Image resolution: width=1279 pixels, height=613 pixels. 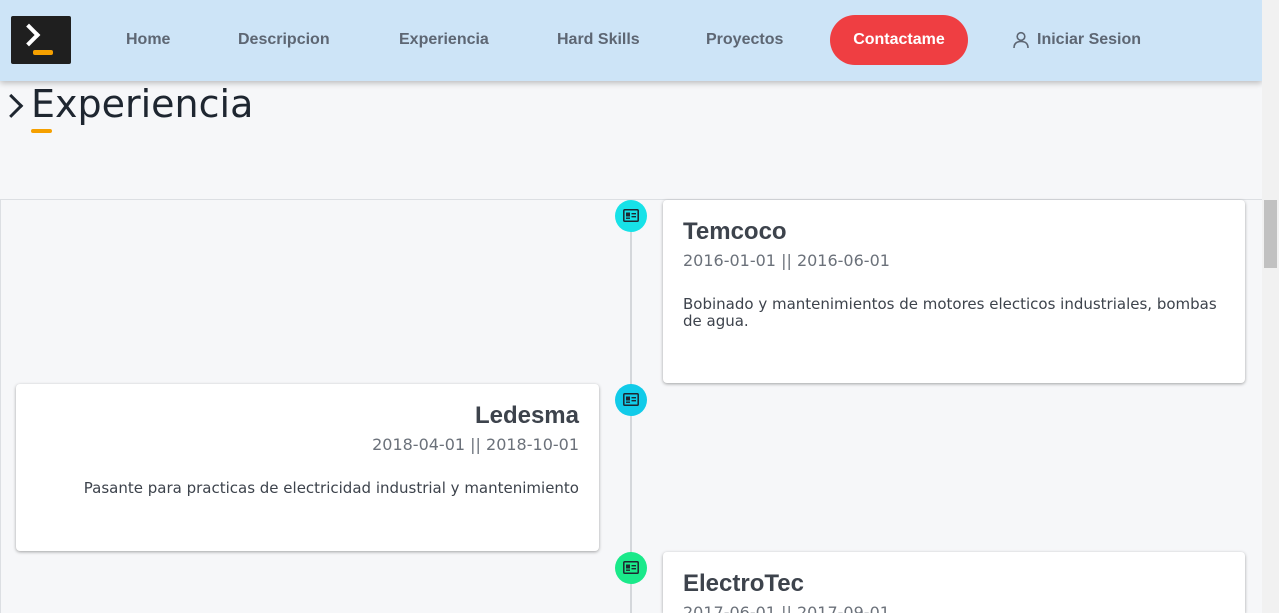 I want to click on nav-link-proyectos: Proyectos, so click(x=744, y=40).